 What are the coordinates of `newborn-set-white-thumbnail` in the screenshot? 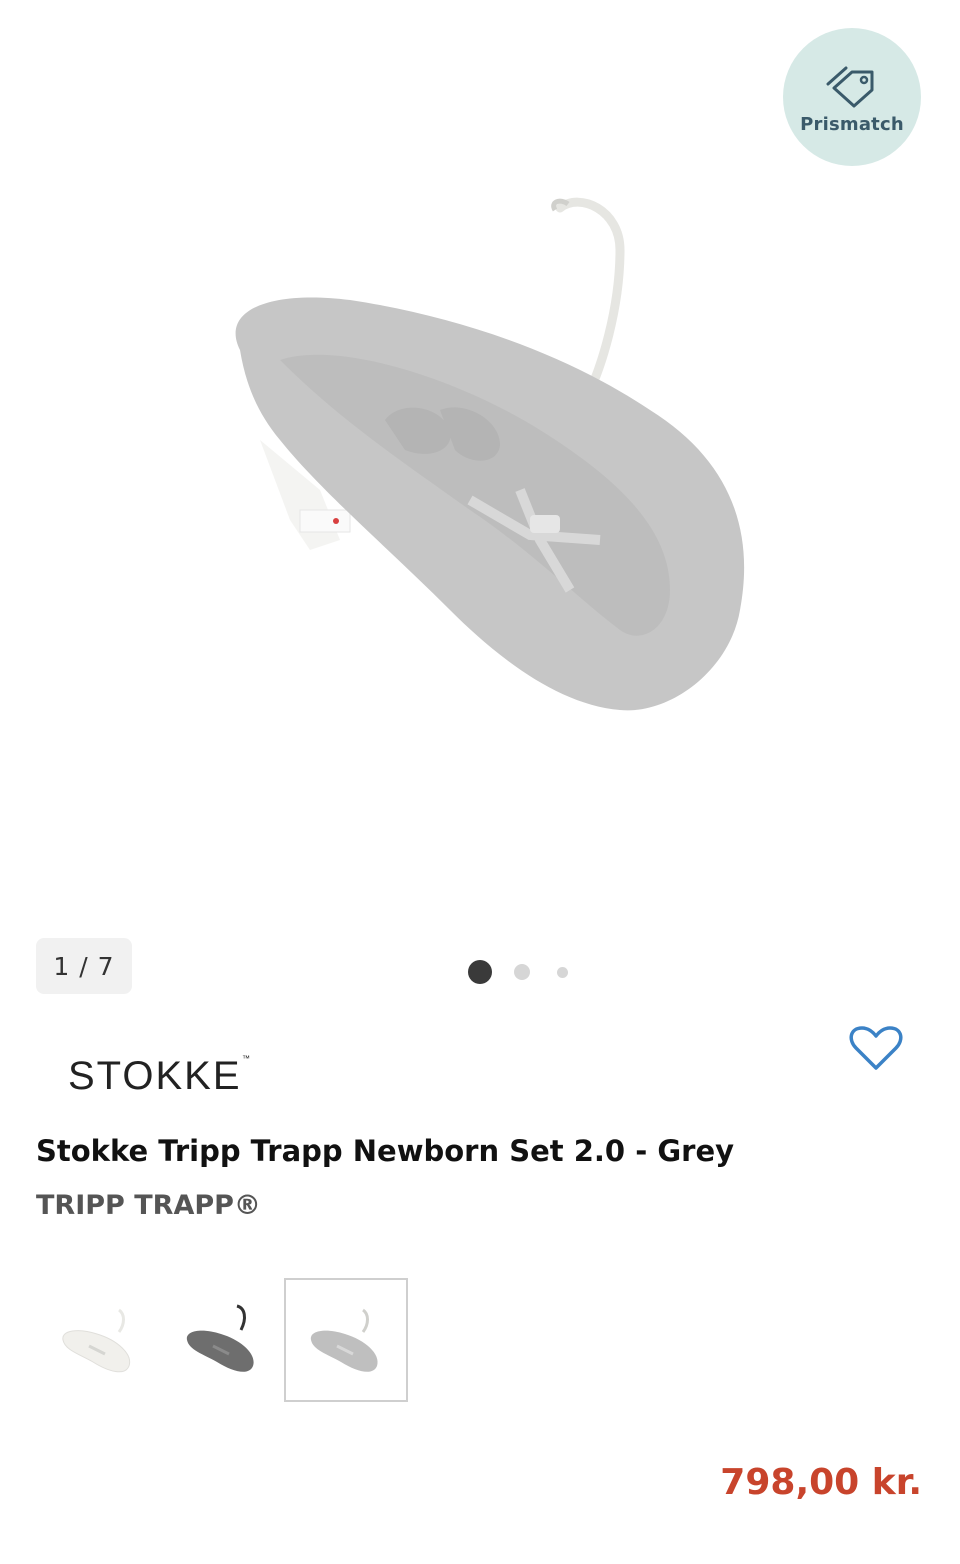 It's located at (96, 1340).